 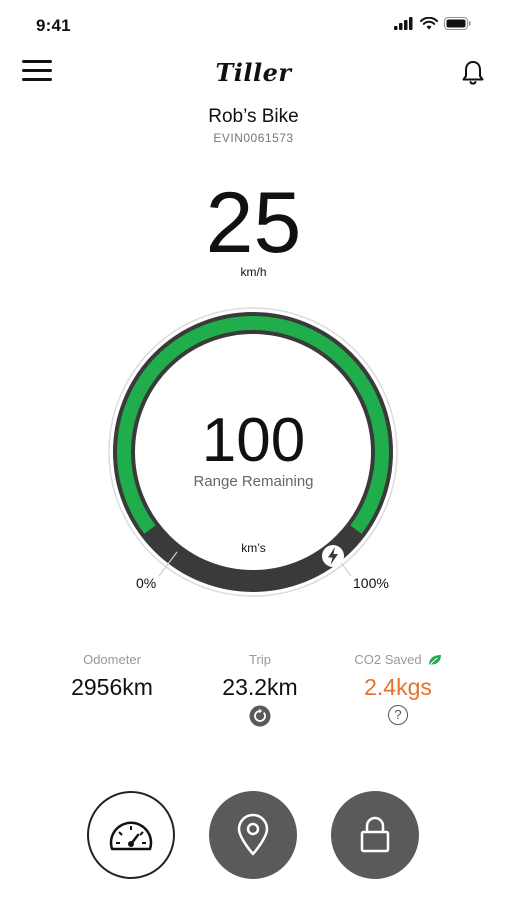 What do you see at coordinates (260, 659) in the screenshot?
I see `trip-label: Trip` at bounding box center [260, 659].